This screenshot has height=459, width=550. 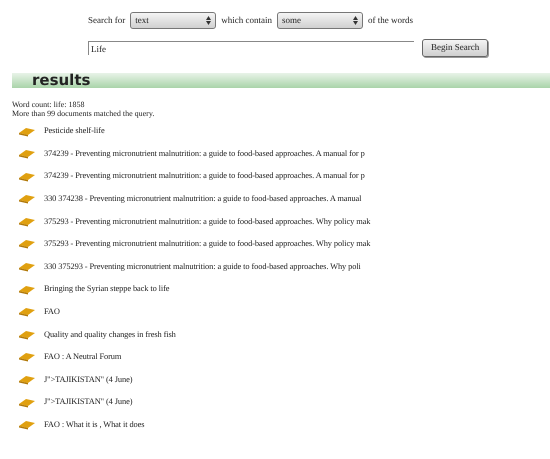 I want to click on status-text: More than 99 documents matched the query., so click(x=84, y=113).